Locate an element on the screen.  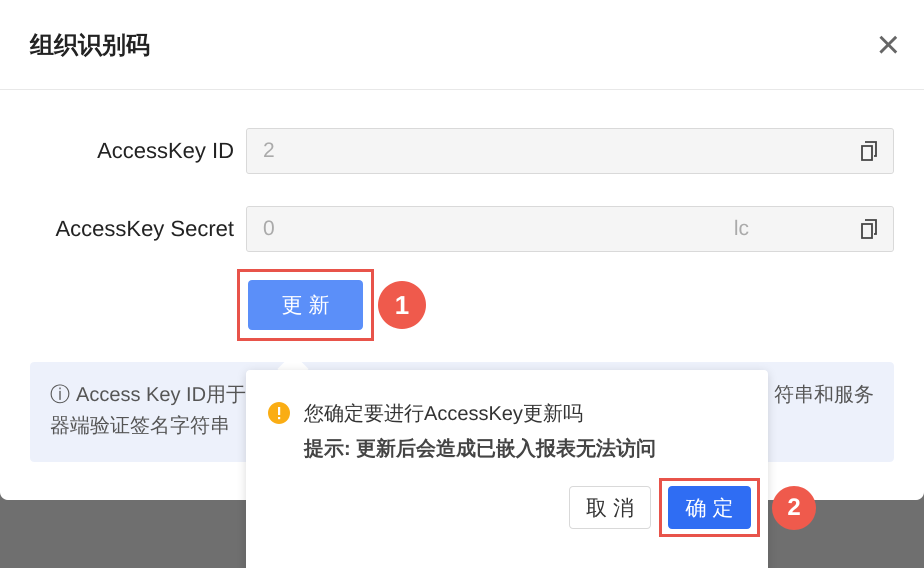
info-text: 符串和服务 is located at coordinates (824, 395).